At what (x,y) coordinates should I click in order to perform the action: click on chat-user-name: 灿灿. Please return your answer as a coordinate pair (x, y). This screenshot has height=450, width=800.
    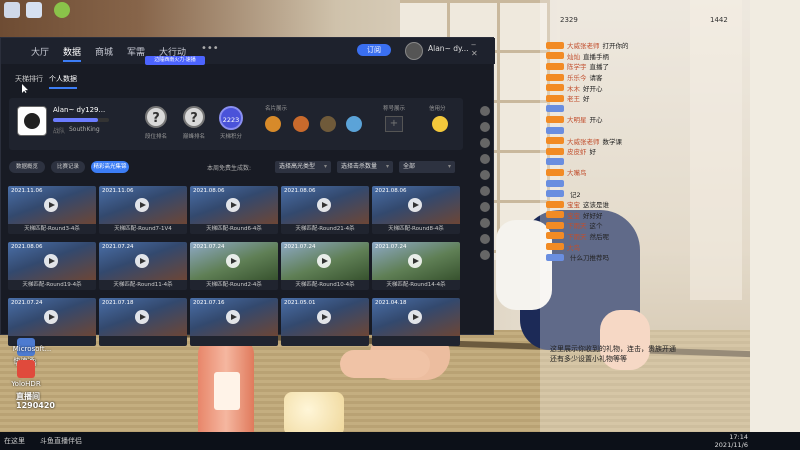
    Looking at the image, I should click on (573, 56).